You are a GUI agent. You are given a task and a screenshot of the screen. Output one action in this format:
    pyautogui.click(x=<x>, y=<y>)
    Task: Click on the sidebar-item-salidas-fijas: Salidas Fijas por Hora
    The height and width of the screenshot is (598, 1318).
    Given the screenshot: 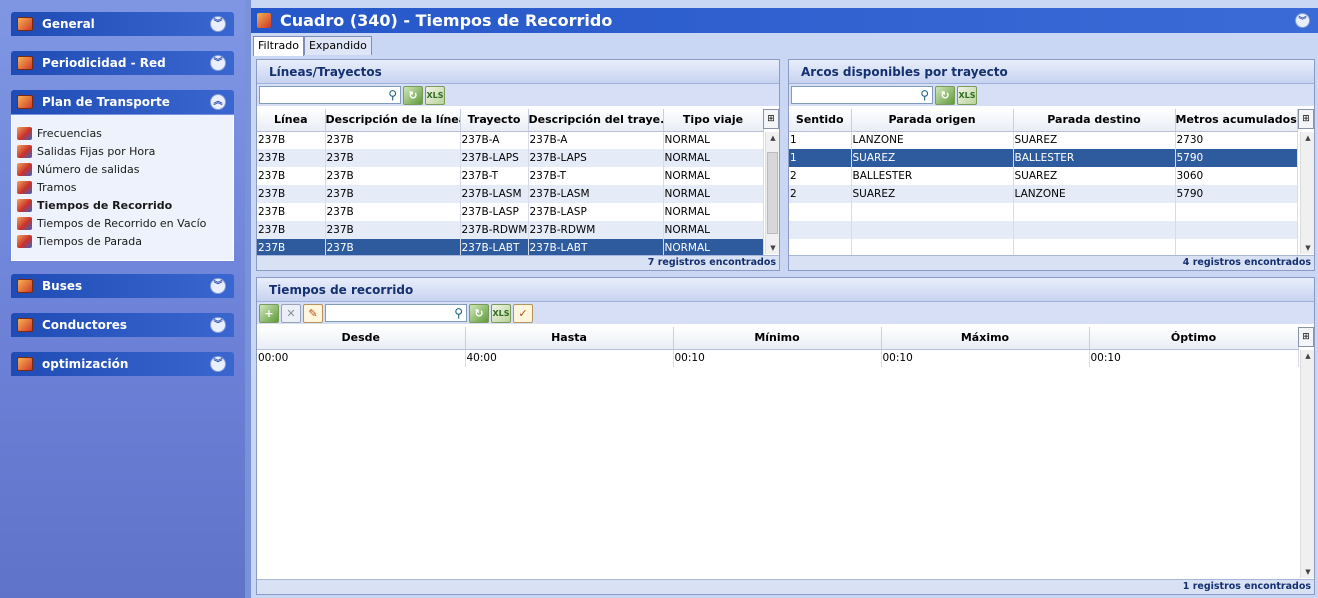 What is the action you would take?
    pyautogui.click(x=122, y=151)
    